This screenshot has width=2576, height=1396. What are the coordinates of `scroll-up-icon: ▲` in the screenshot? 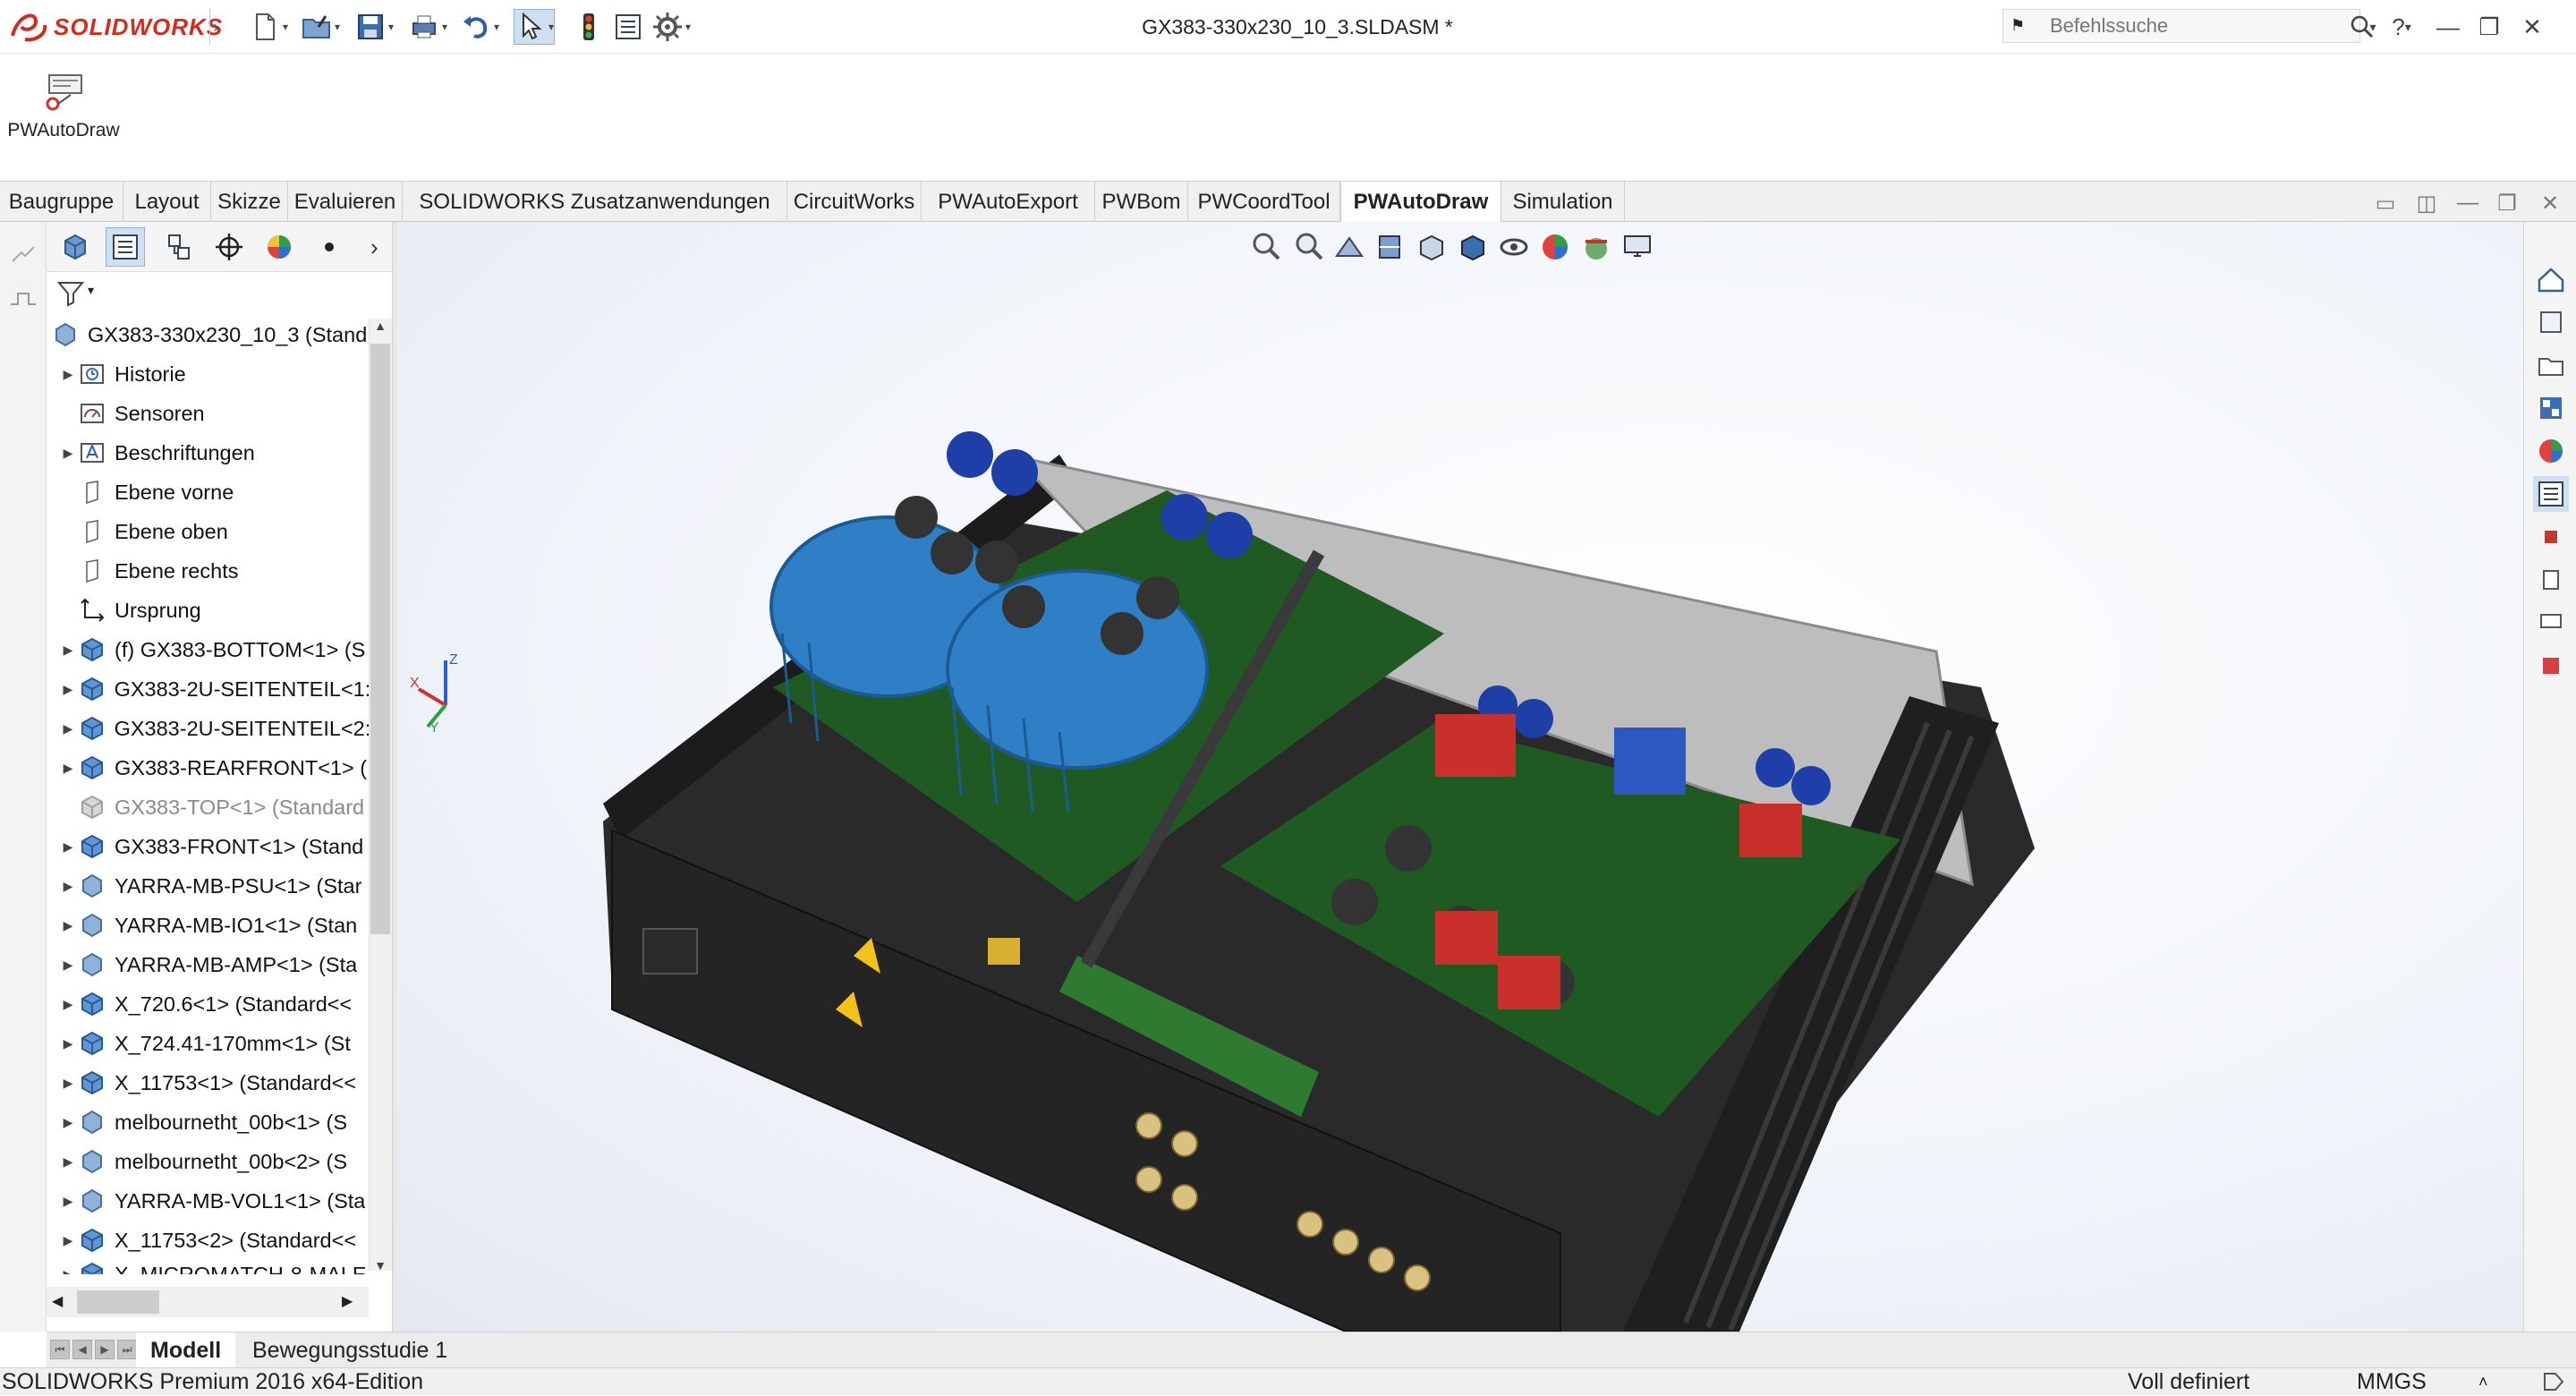 It's located at (380, 330).